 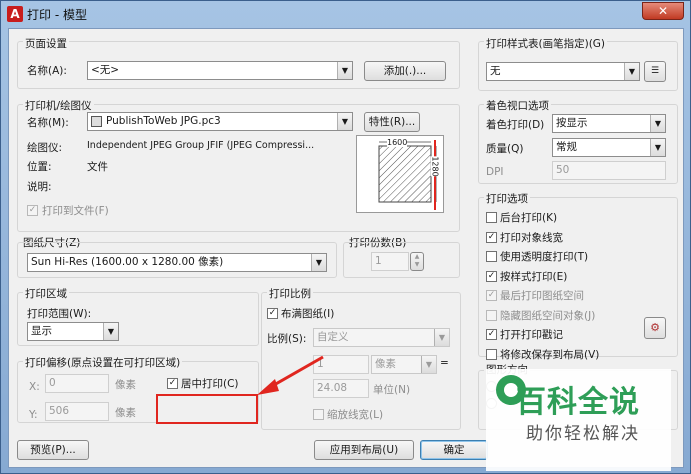 I want to click on watermark-overlay: 百科全说 助你轻松解决, so click(x=578, y=420).